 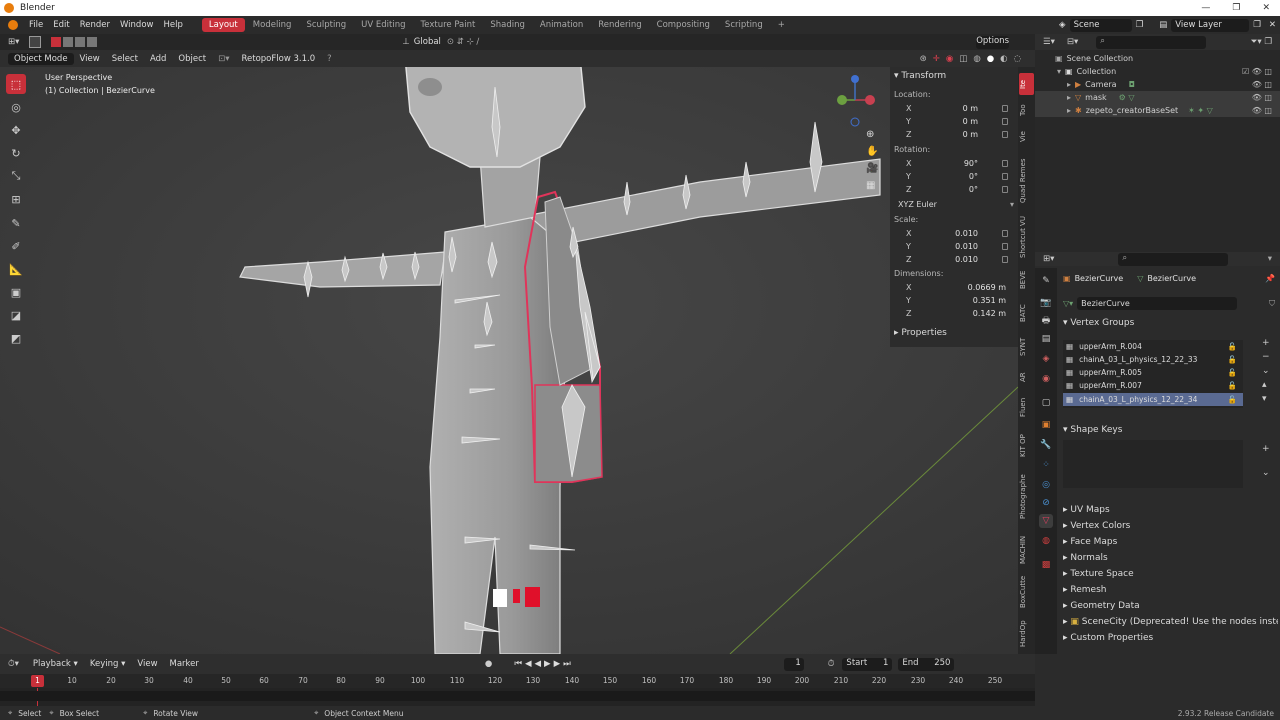 I want to click on view-layer-tab-icon: ▤, so click(x=1046, y=339).